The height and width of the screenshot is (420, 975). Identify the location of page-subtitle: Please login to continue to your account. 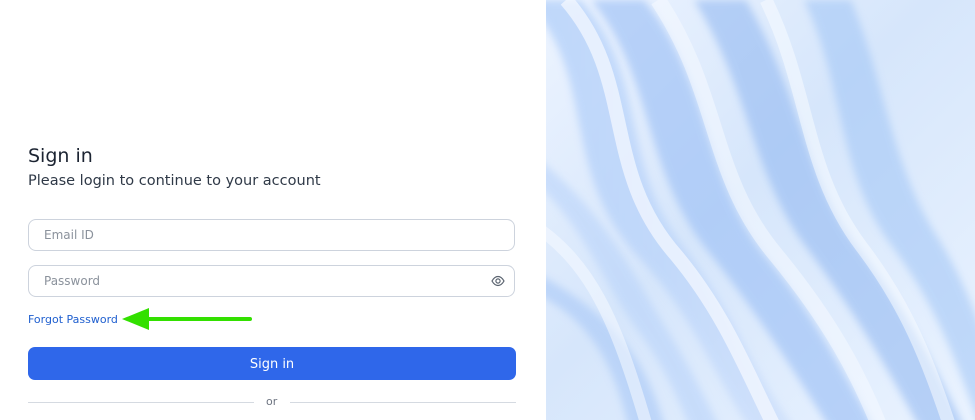
(174, 181).